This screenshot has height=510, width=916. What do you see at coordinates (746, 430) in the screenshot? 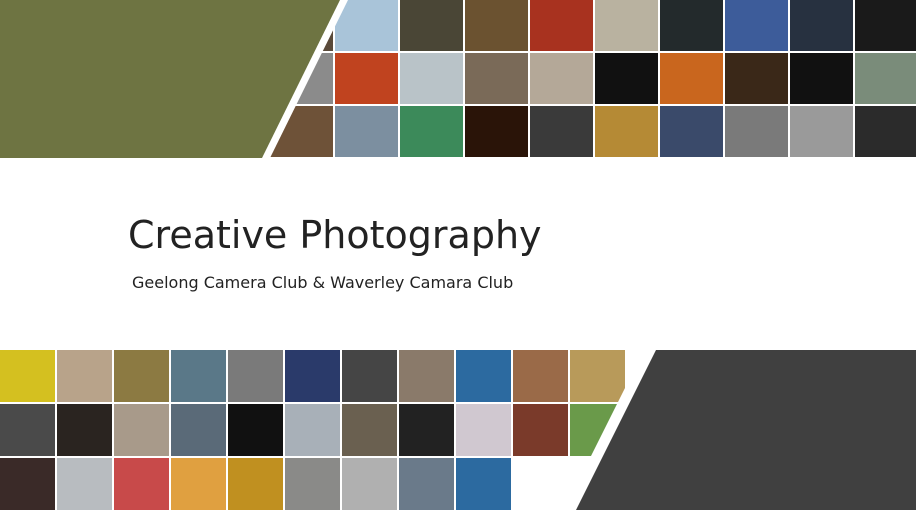
I see `dark-gray-diagonal-shape` at bounding box center [746, 430].